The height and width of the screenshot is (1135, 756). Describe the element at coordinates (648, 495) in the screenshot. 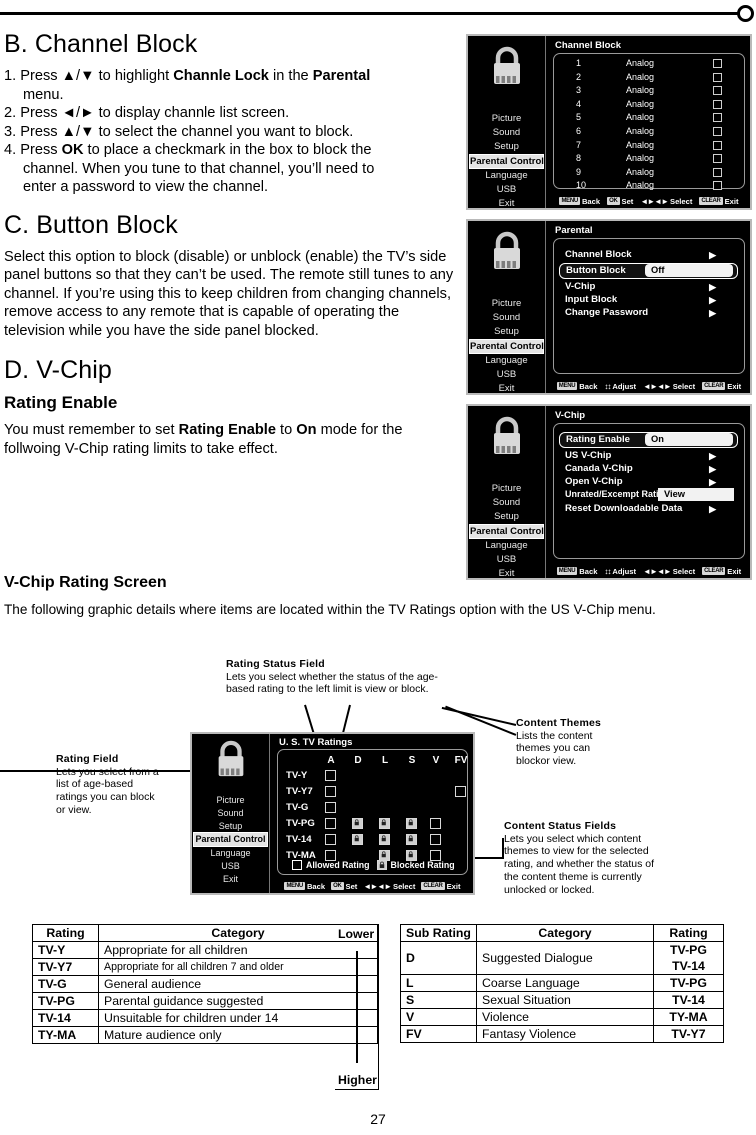

I see `option-unrated-exempt-ratings: Unrated/Excempt Ratings View` at that location.